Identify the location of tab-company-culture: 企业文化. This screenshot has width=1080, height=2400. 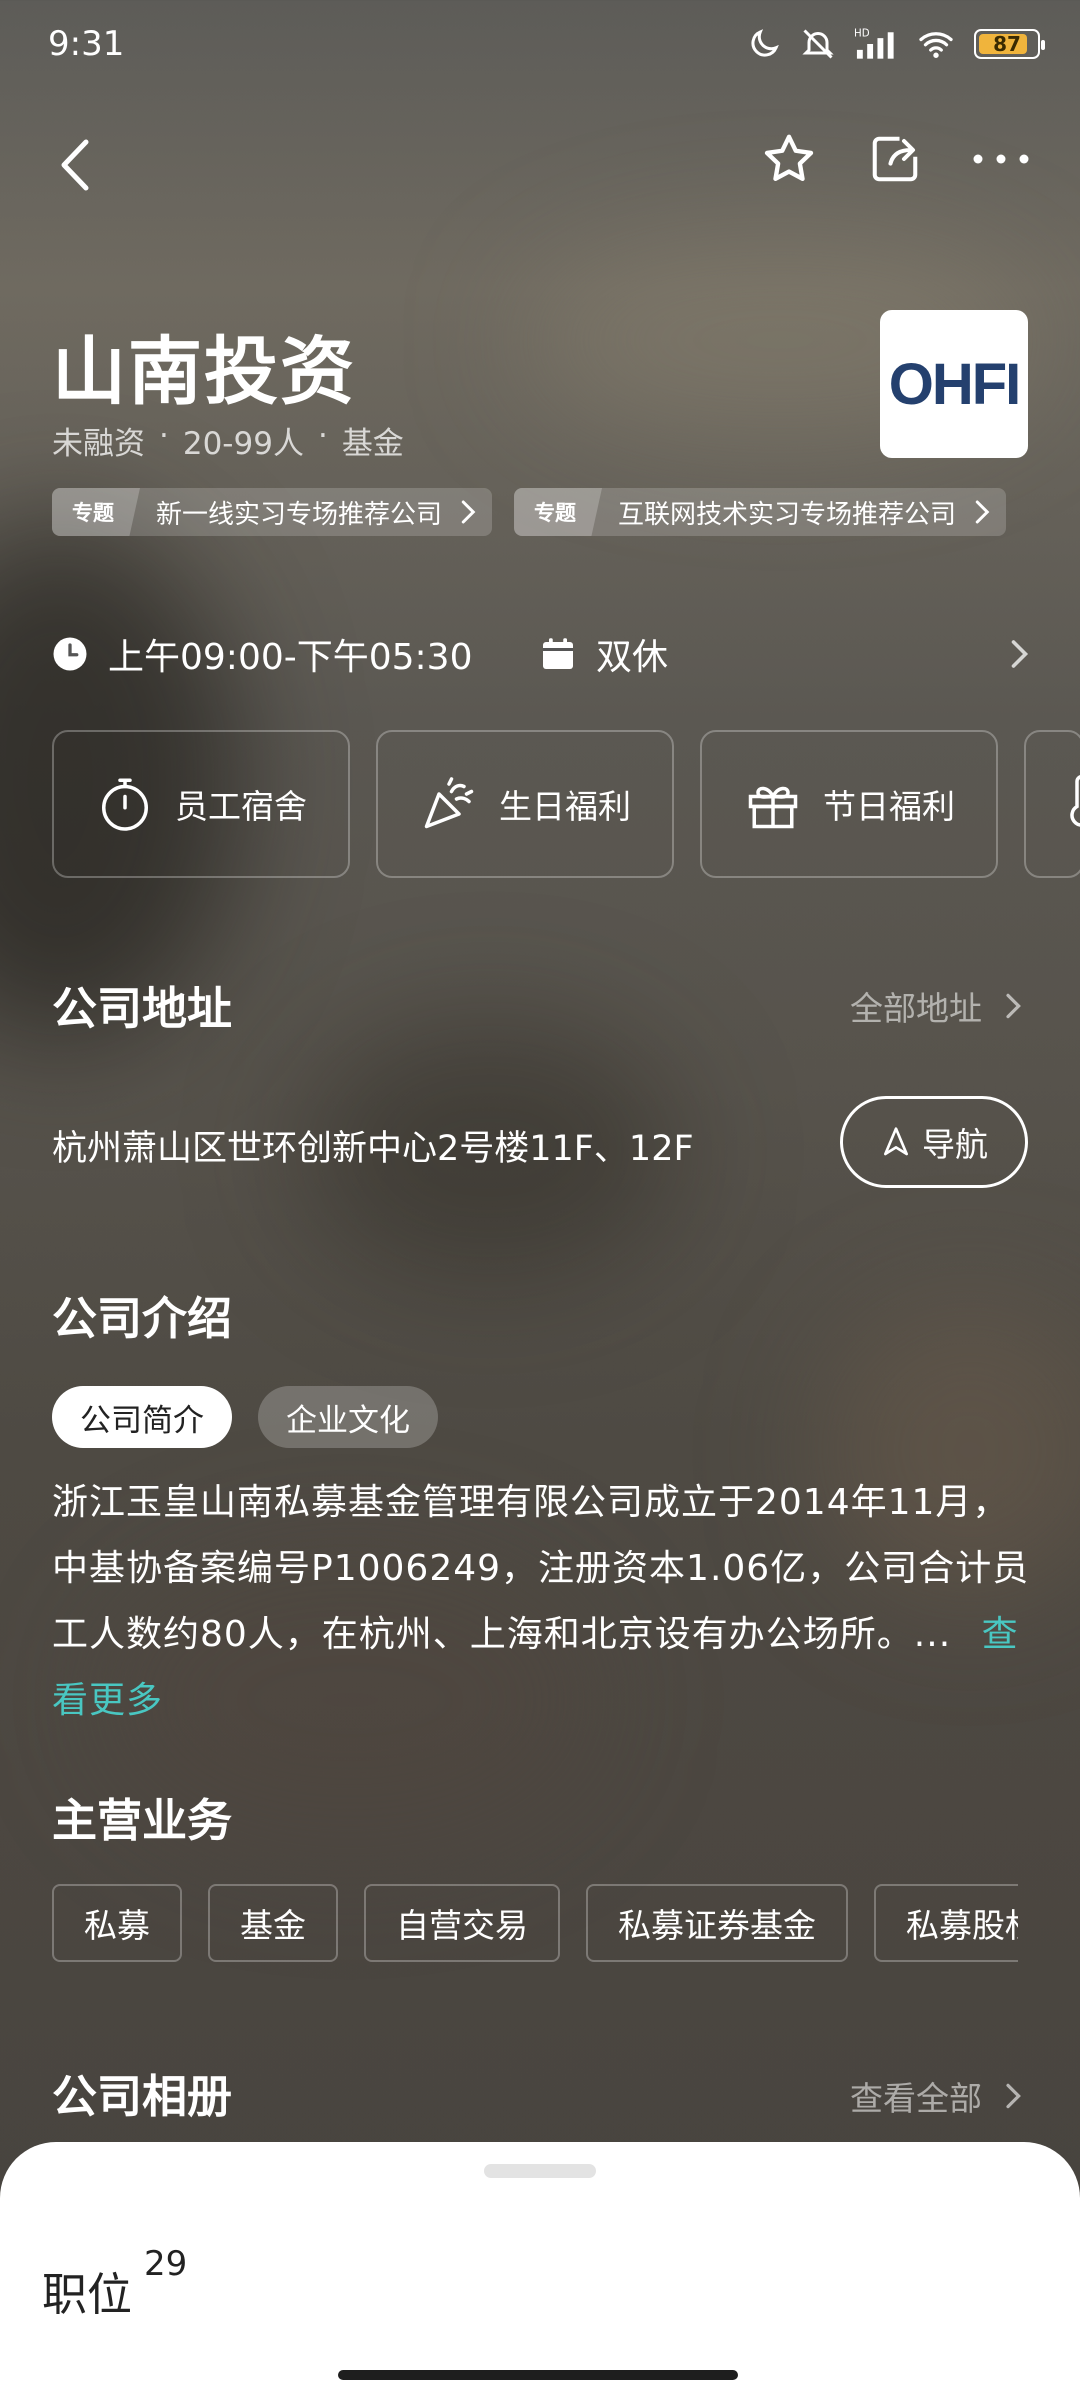
(348, 1417).